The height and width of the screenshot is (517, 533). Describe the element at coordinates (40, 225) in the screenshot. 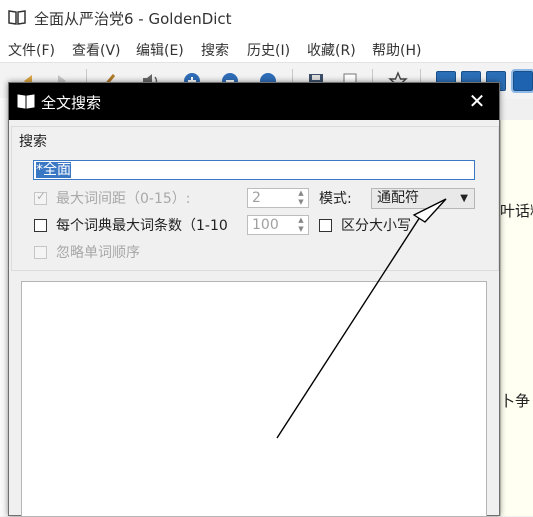

I see `max-articles-checkbox` at that location.